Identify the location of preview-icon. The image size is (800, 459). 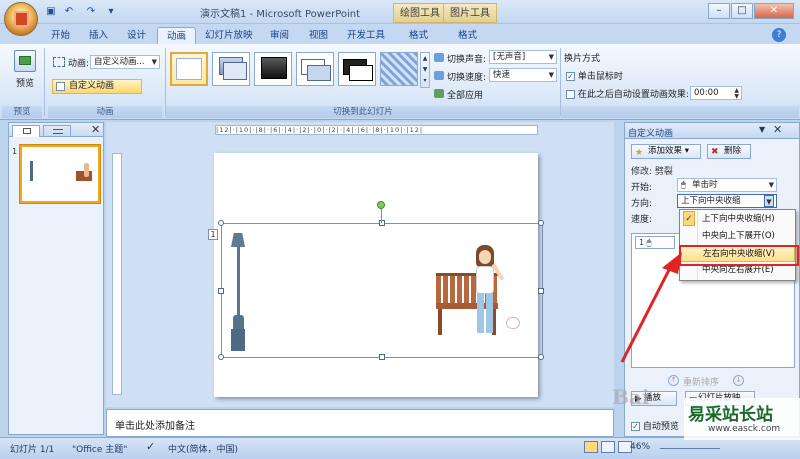
(25, 61).